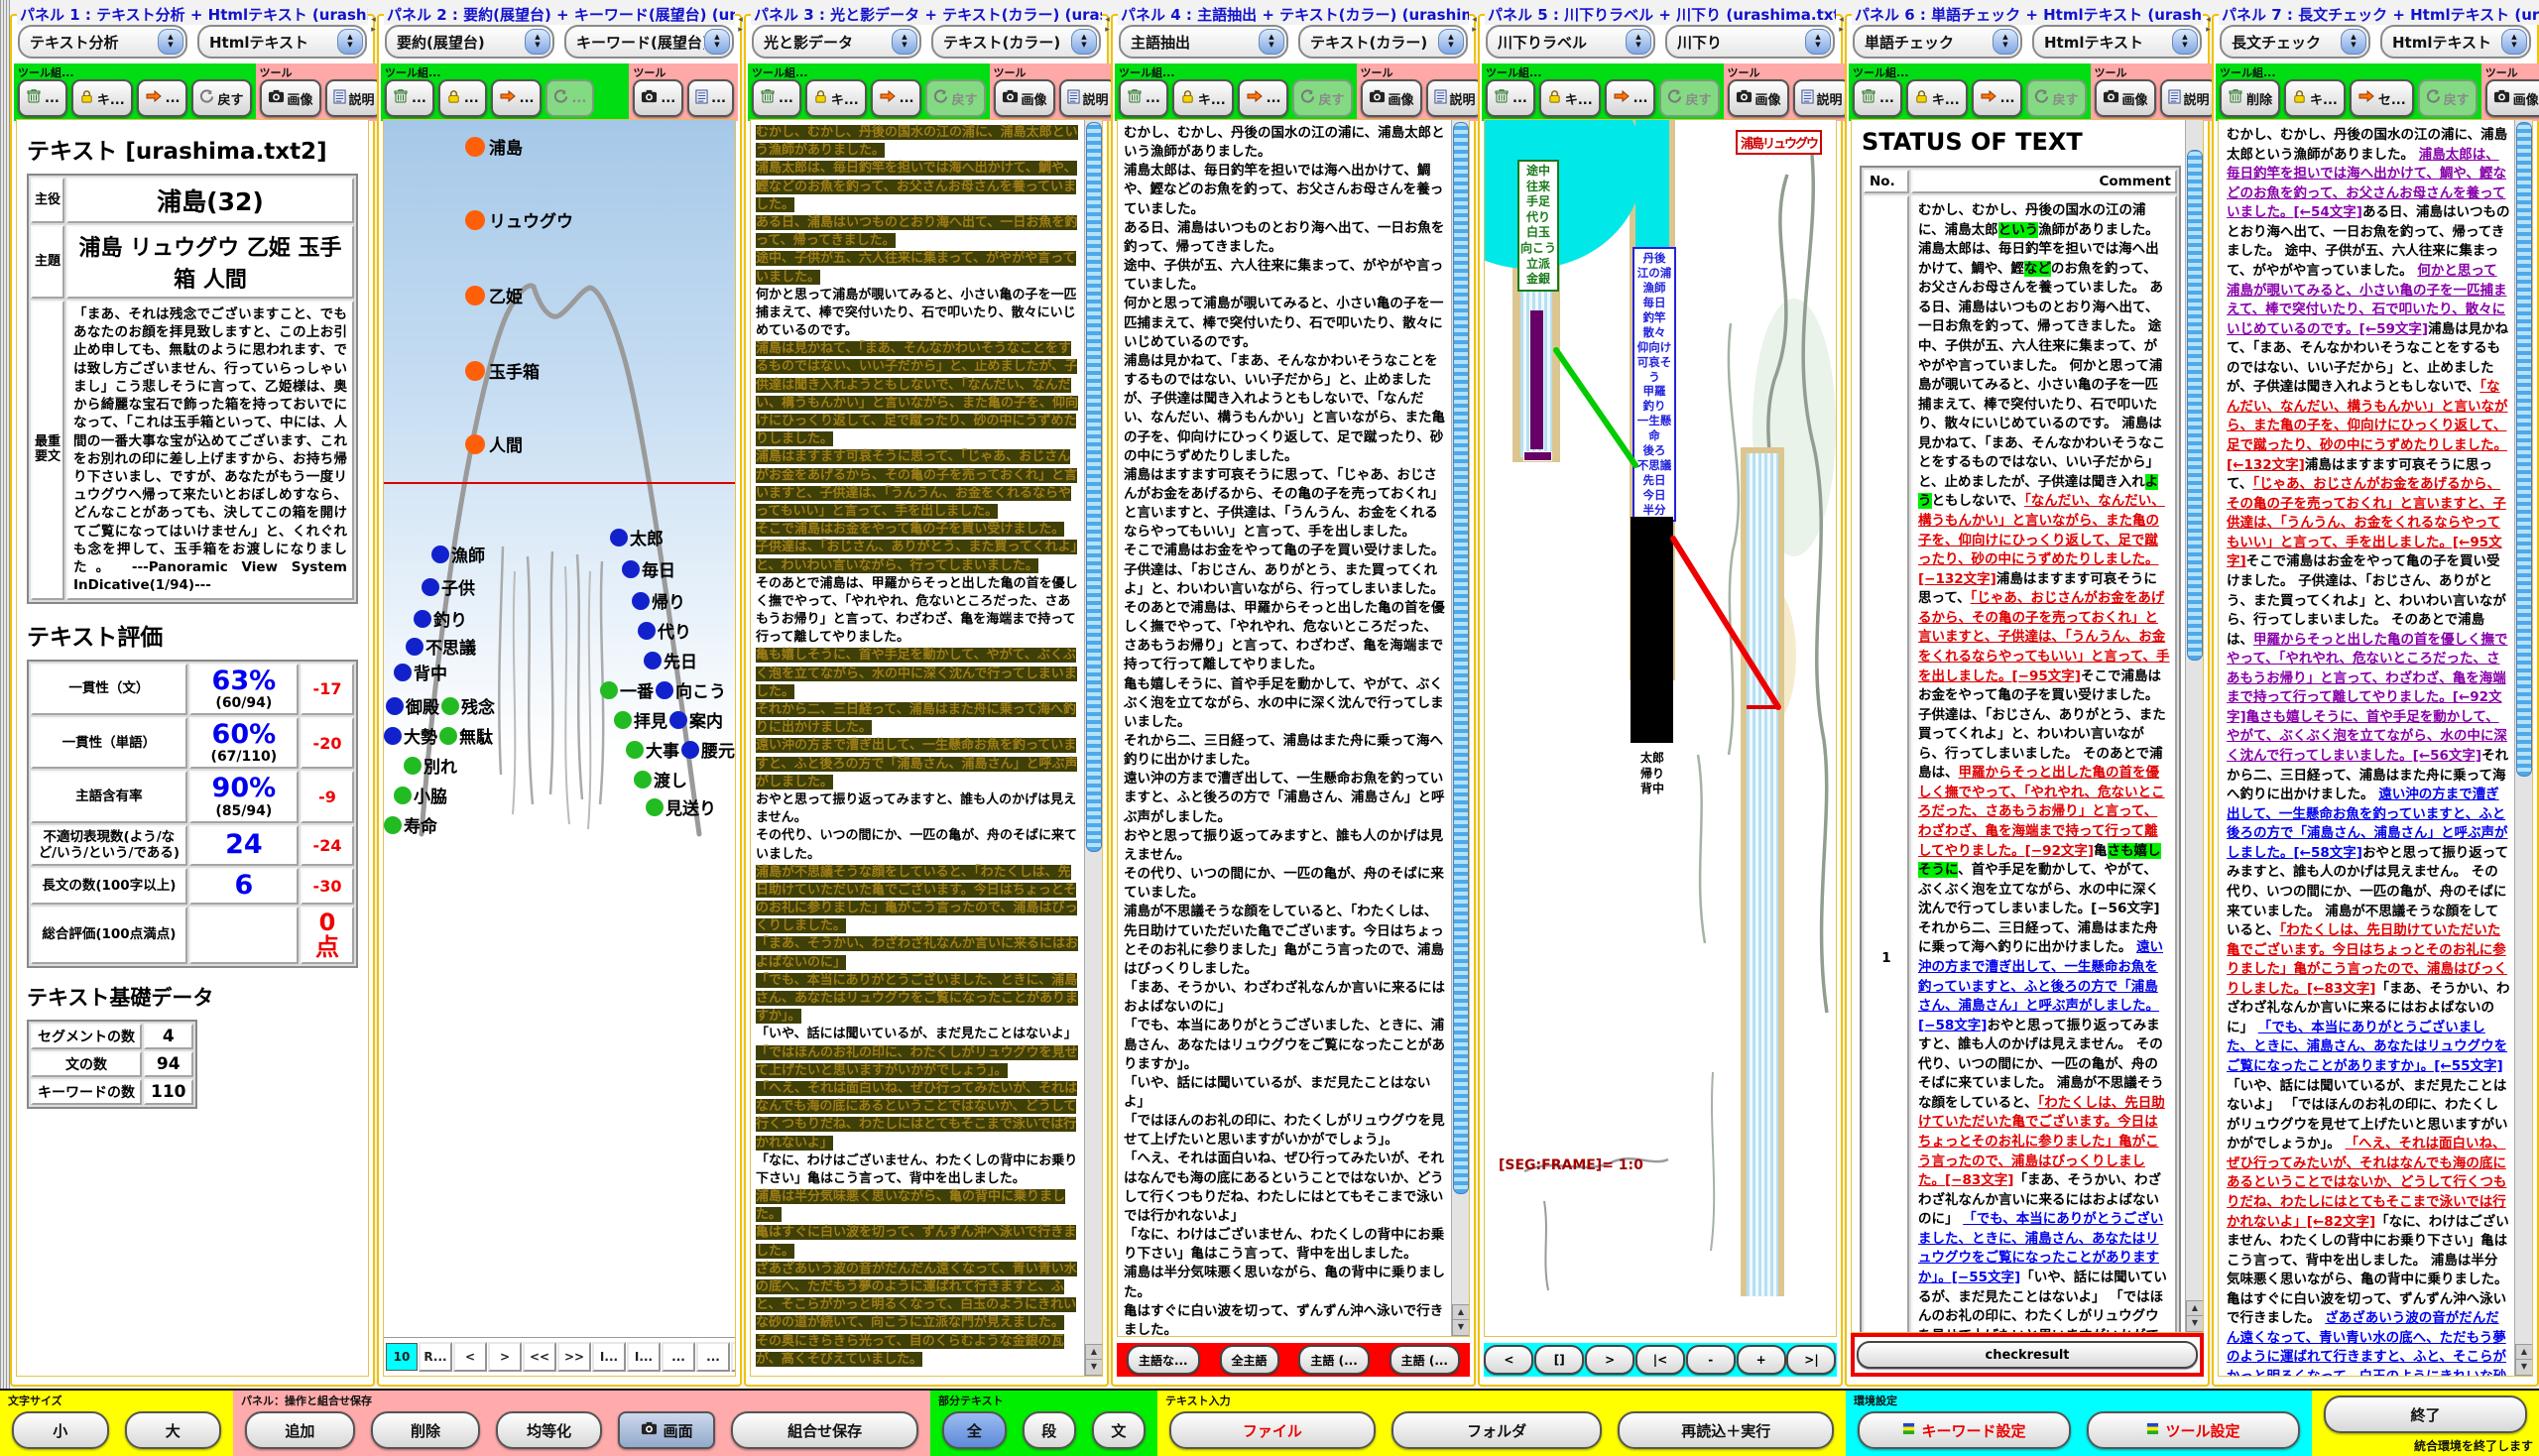  What do you see at coordinates (1509, 1360) in the screenshot?
I see `playback-button: <` at bounding box center [1509, 1360].